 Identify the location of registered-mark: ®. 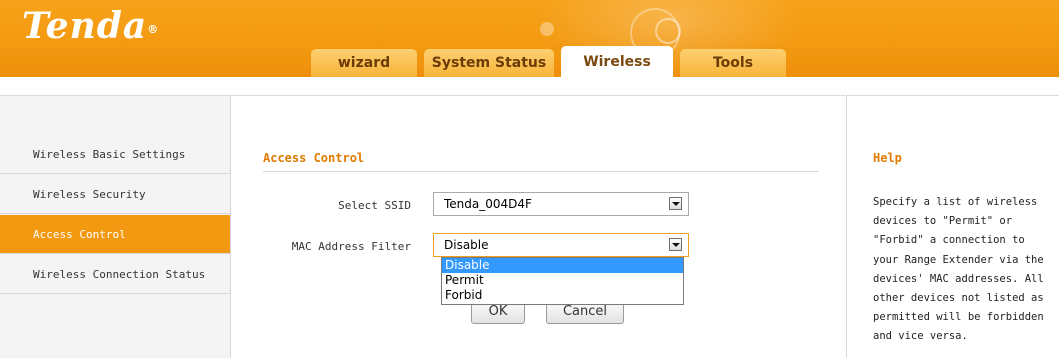
(153, 29).